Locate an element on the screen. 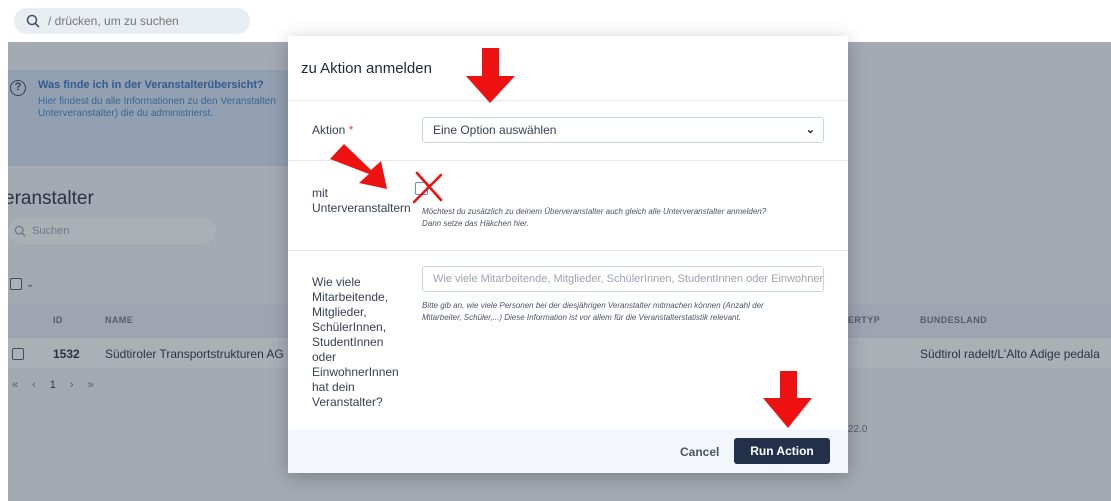  count-label-line: hat dein is located at coordinates (333, 387).